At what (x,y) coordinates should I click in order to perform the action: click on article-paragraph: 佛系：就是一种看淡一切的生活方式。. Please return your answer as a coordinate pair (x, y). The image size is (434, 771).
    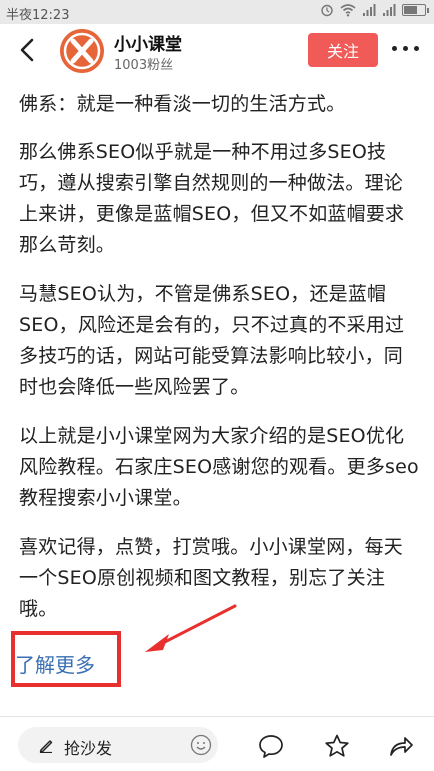
    Looking at the image, I should click on (182, 104).